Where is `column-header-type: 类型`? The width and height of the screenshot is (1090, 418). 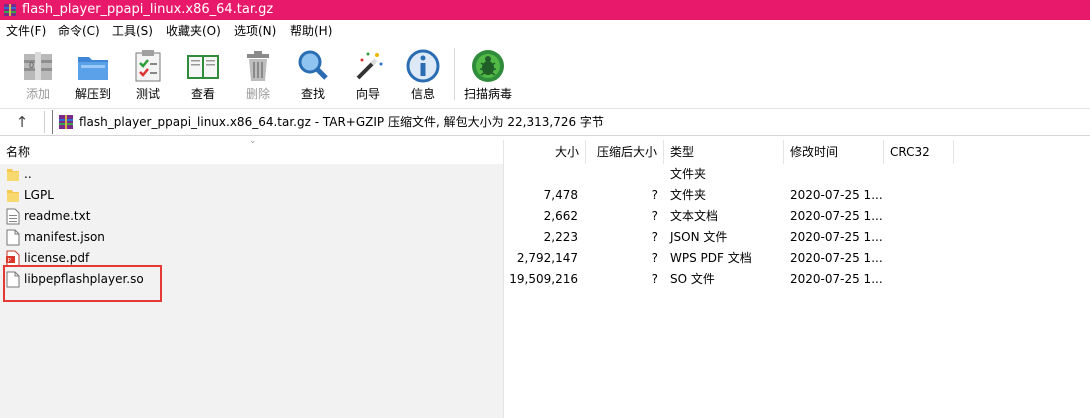 column-header-type: 类型 is located at coordinates (724, 152).